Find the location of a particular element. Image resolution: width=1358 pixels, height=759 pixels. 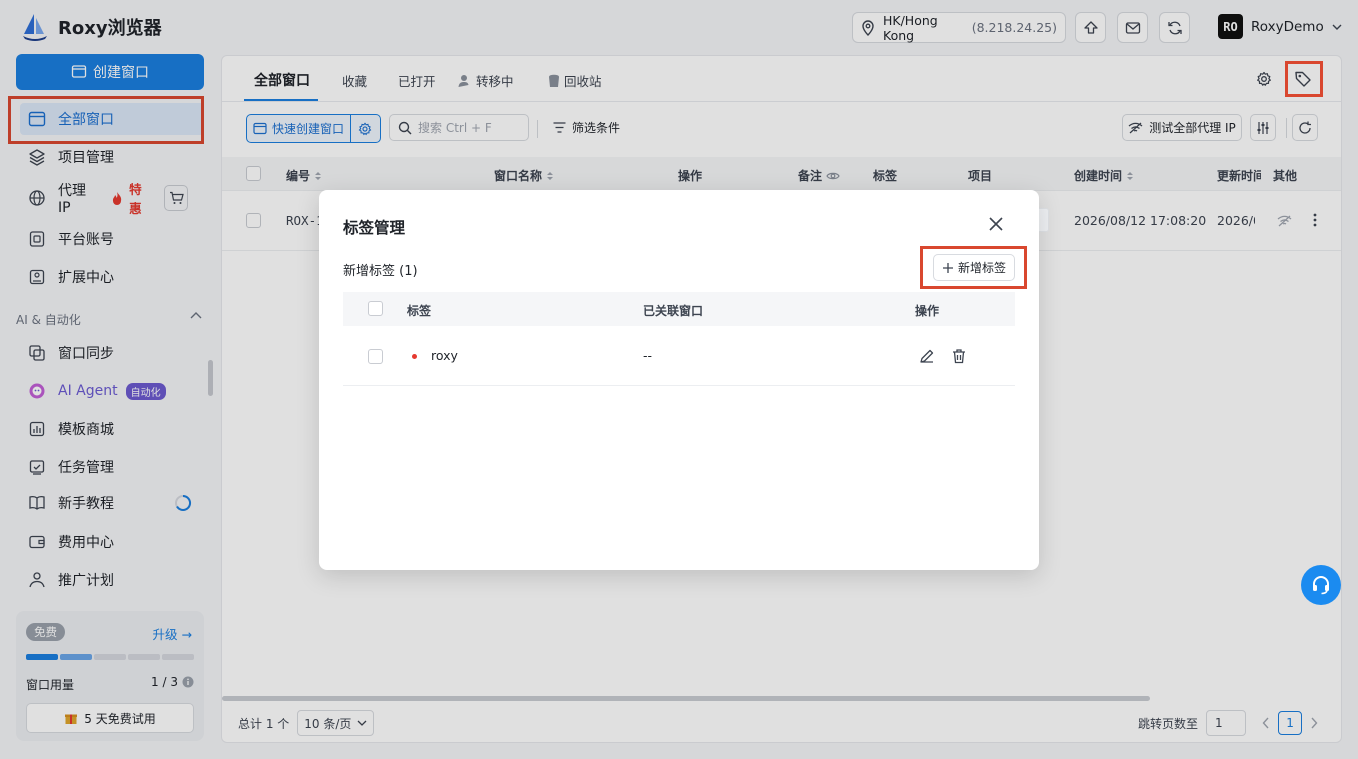

close-icon is located at coordinates (996, 224).